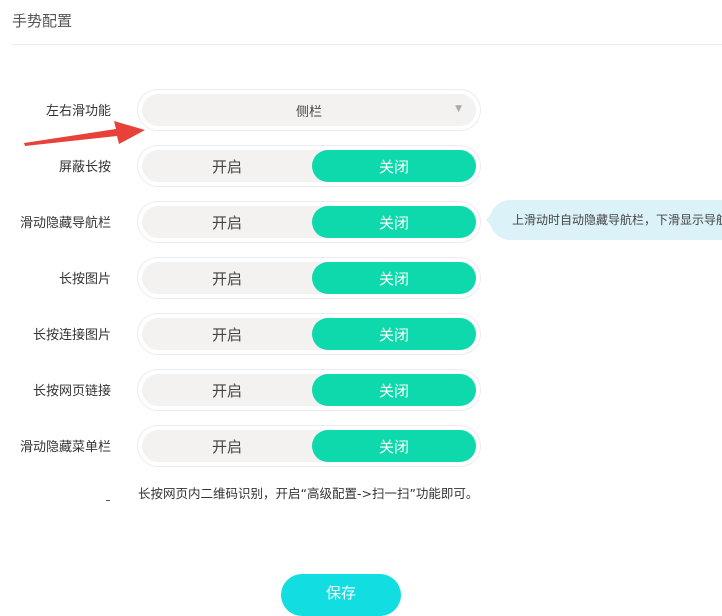 This screenshot has width=722, height=616. I want to click on block-long-press-on-option: 开启, so click(227, 166).